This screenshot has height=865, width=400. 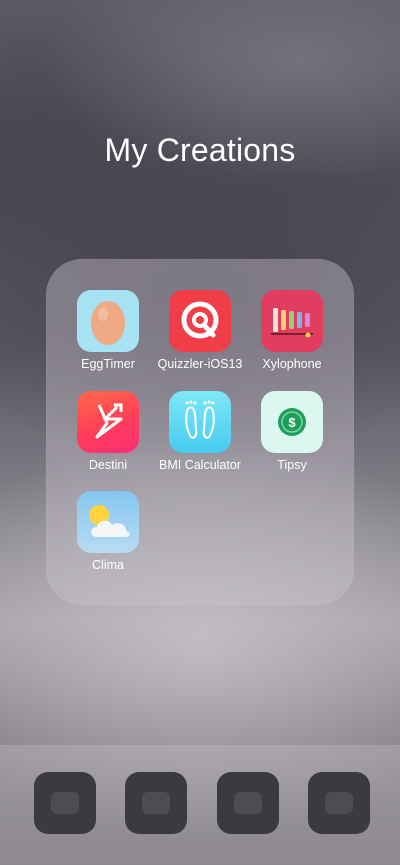 What do you see at coordinates (108, 565) in the screenshot?
I see `app-label: Clima` at bounding box center [108, 565].